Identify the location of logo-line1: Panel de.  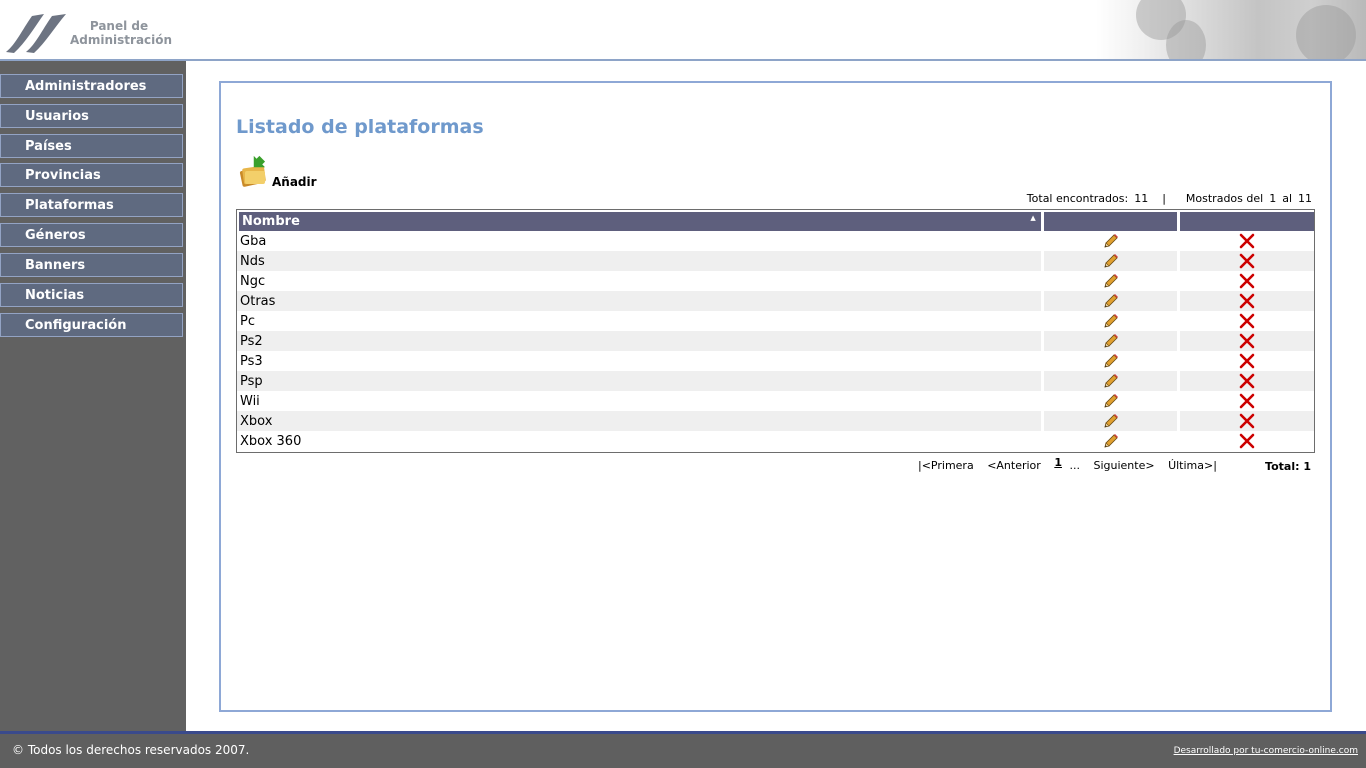
(119, 26).